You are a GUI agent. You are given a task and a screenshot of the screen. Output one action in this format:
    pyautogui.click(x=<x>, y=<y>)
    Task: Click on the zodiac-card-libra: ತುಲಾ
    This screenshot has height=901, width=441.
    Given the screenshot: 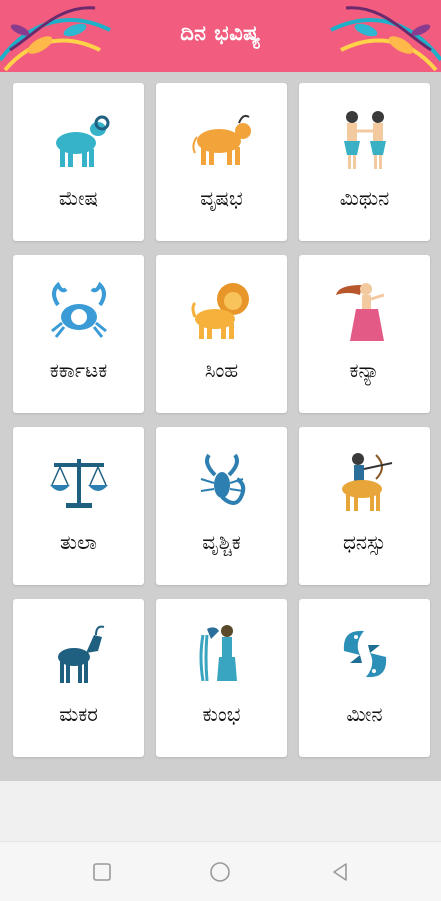 What is the action you would take?
    pyautogui.click(x=78, y=506)
    